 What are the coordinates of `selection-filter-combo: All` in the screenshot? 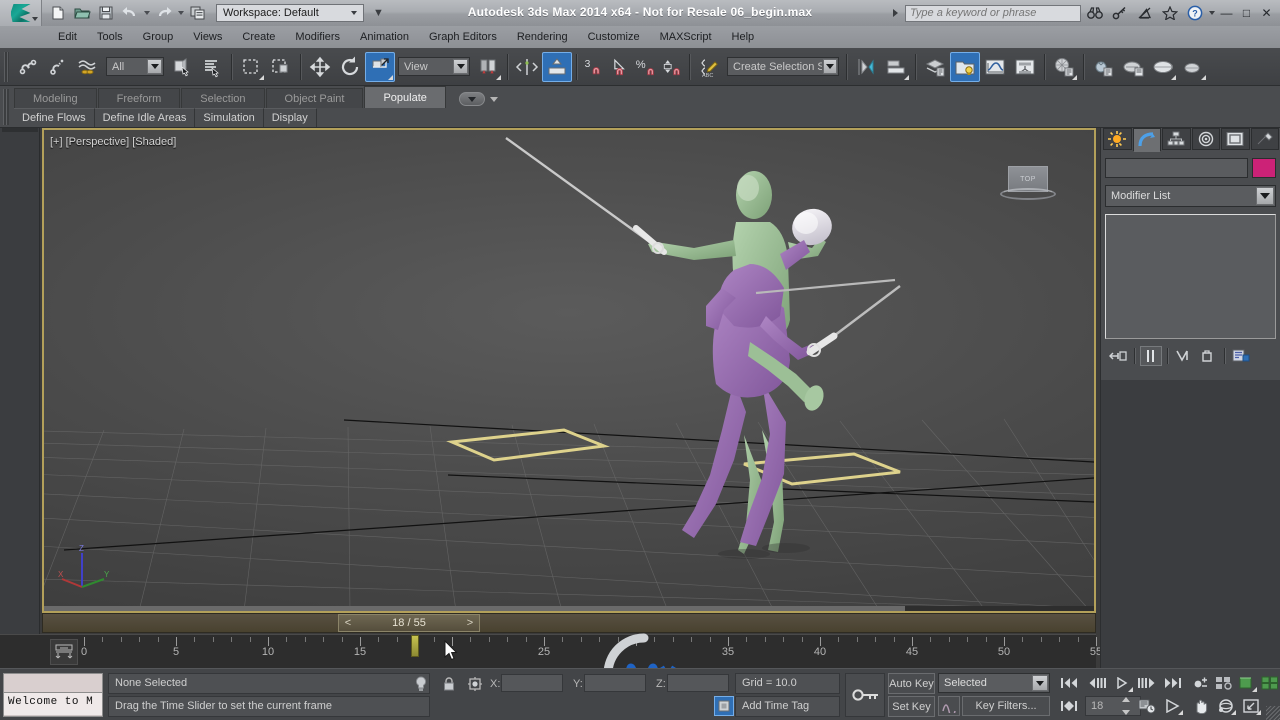 It's located at (135, 66).